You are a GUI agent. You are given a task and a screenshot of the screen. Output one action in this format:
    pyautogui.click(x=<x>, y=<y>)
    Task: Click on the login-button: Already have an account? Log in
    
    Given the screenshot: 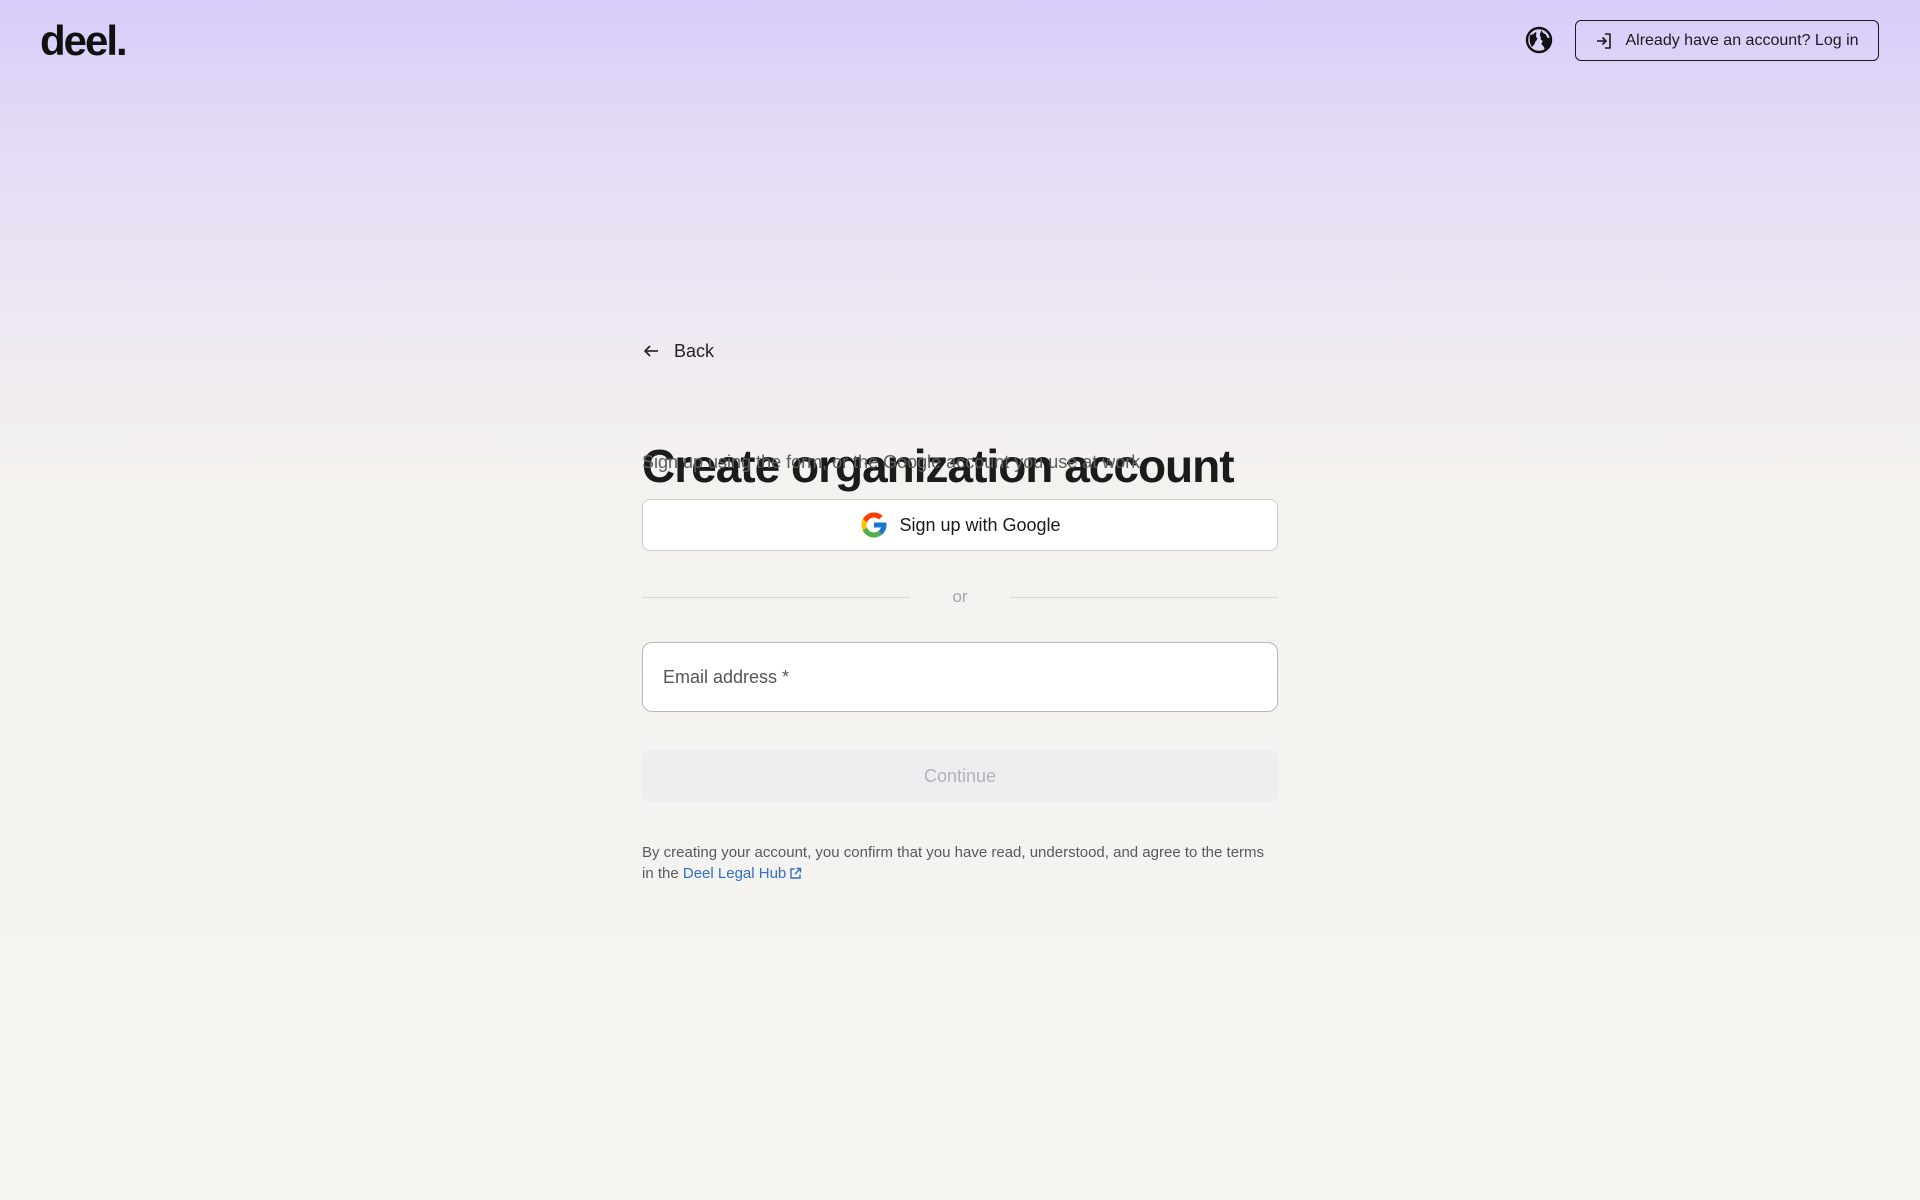 What is the action you would take?
    pyautogui.click(x=1727, y=40)
    